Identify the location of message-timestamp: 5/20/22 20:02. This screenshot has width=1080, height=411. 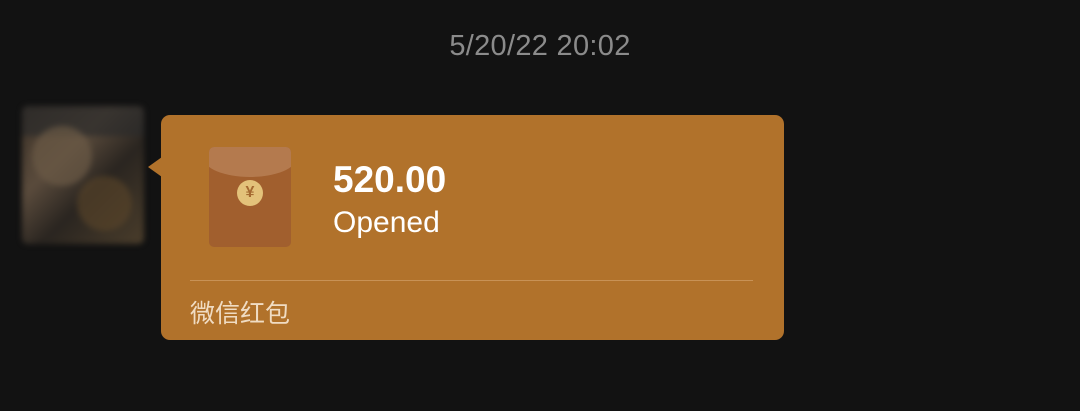
(540, 46).